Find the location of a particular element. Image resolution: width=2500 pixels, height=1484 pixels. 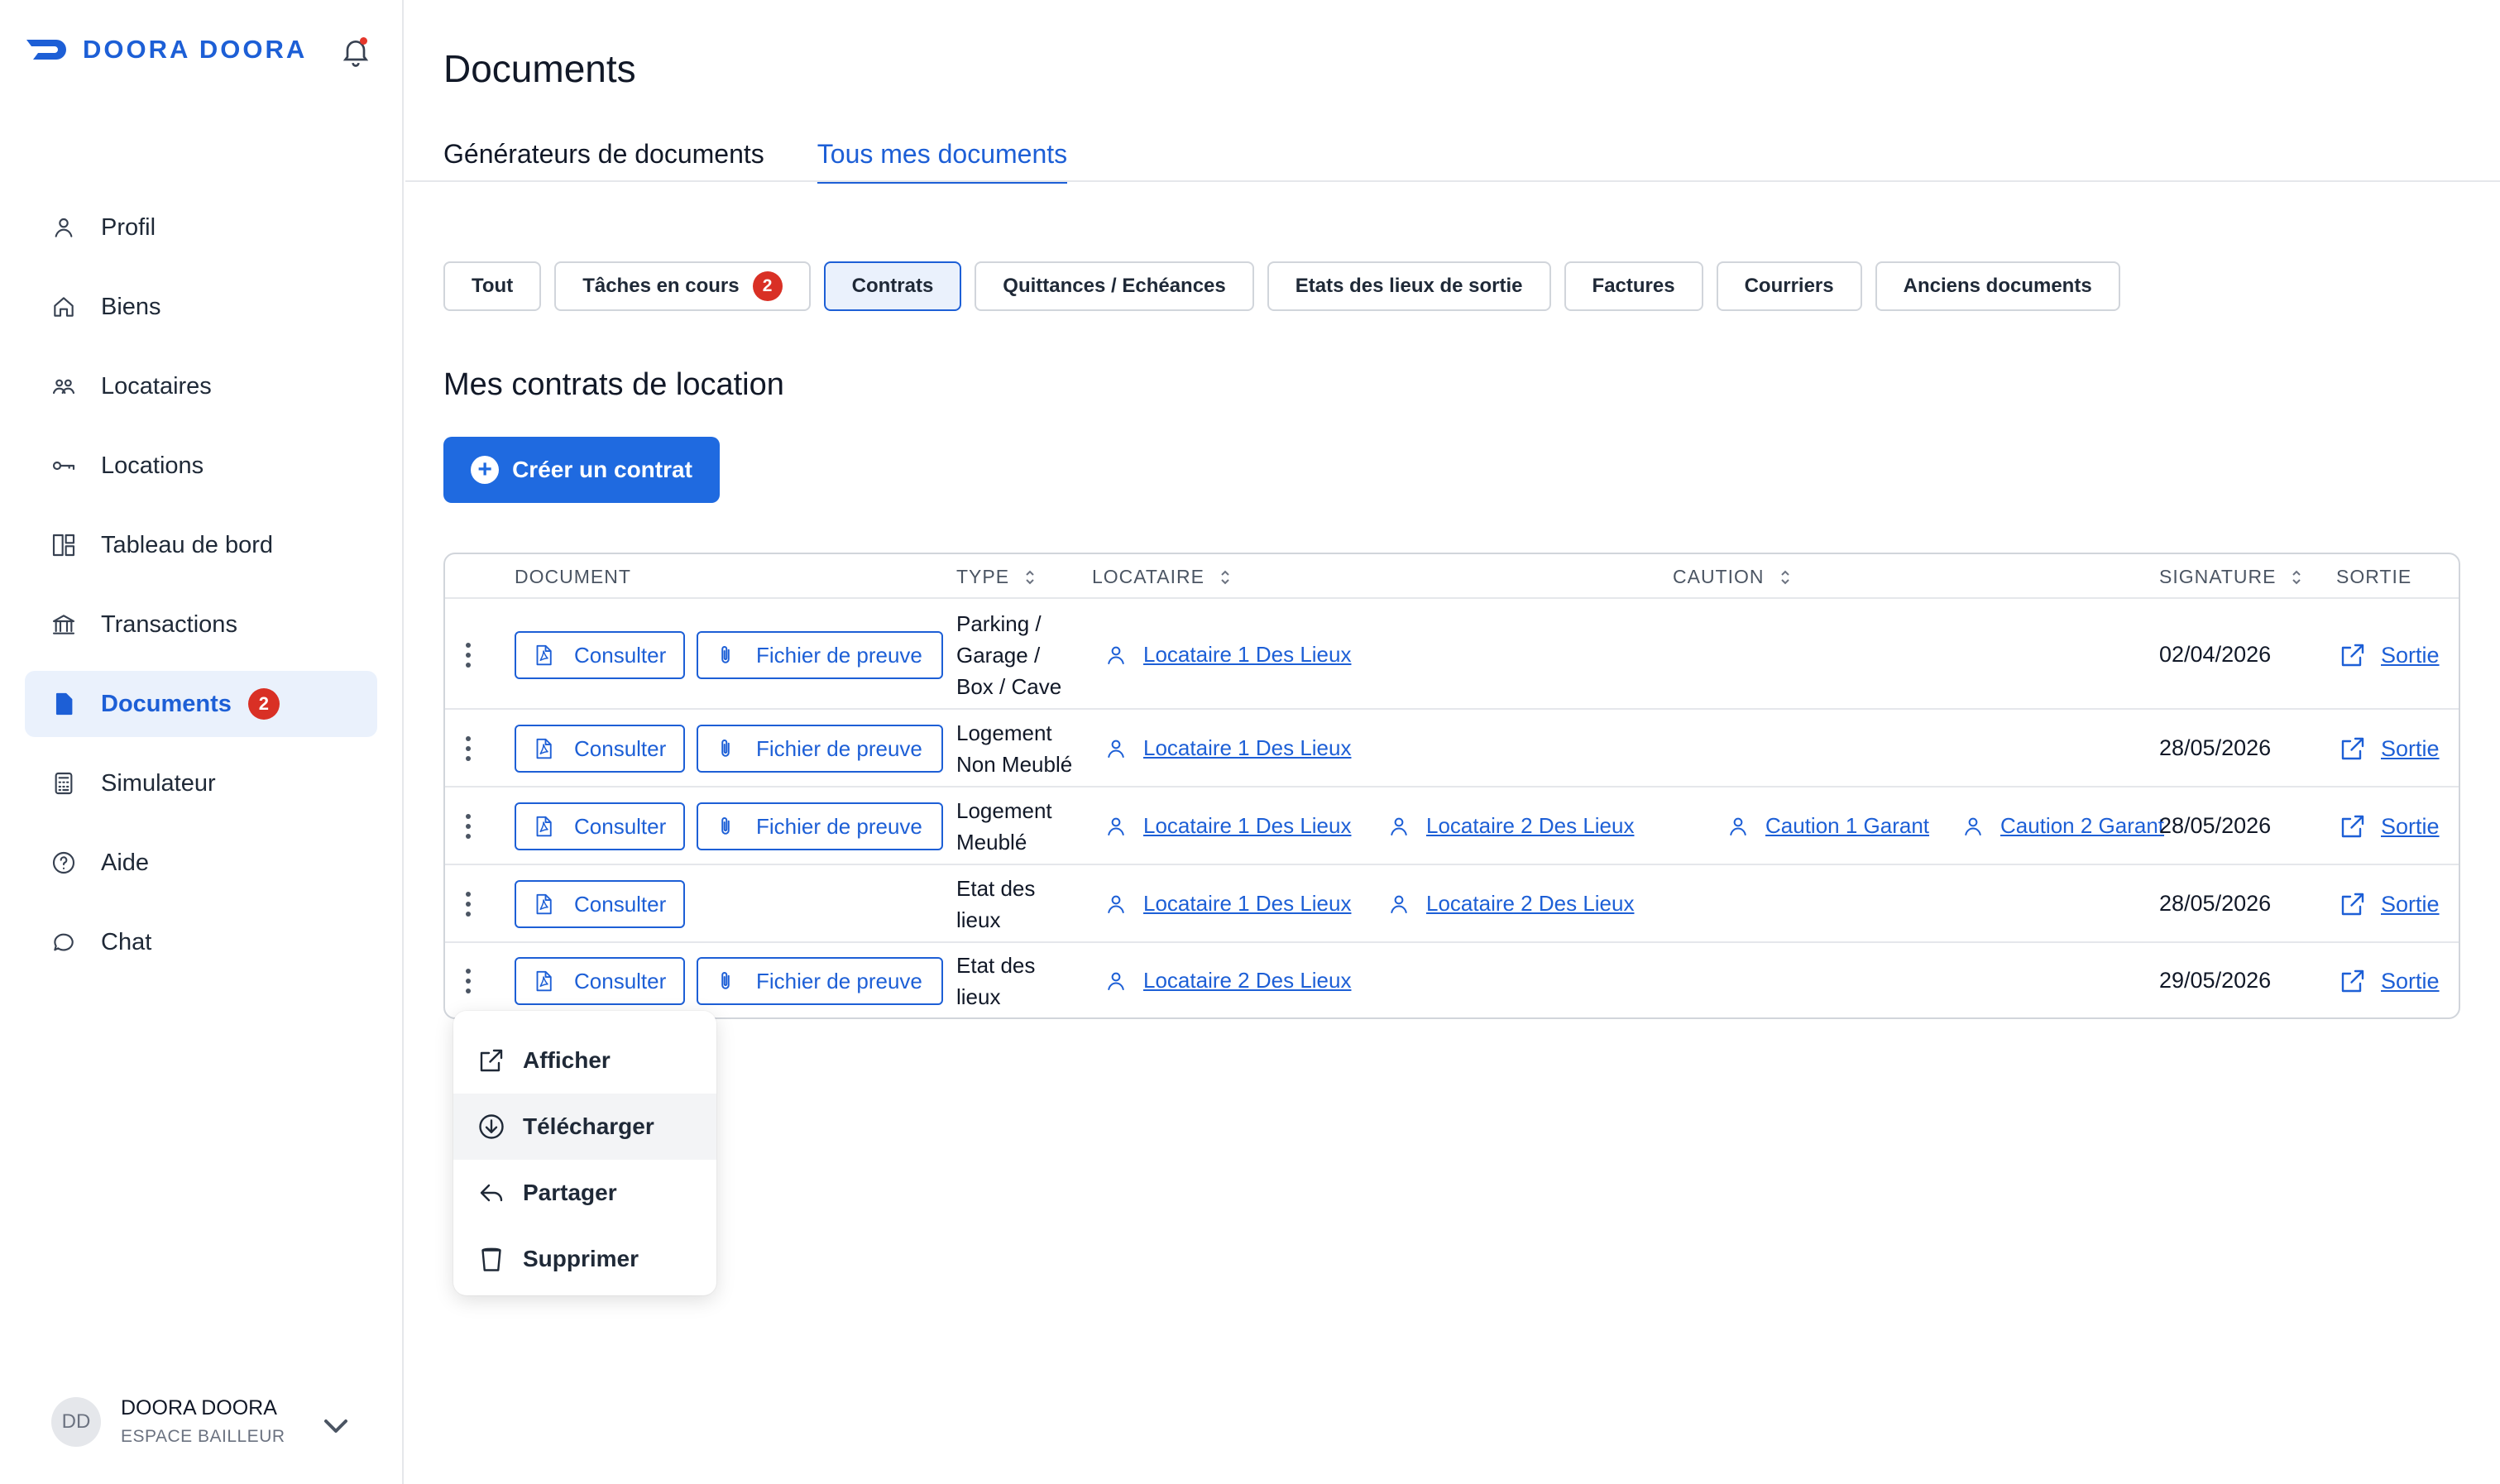

sidebar-item-chat: Chat is located at coordinates (201, 942).